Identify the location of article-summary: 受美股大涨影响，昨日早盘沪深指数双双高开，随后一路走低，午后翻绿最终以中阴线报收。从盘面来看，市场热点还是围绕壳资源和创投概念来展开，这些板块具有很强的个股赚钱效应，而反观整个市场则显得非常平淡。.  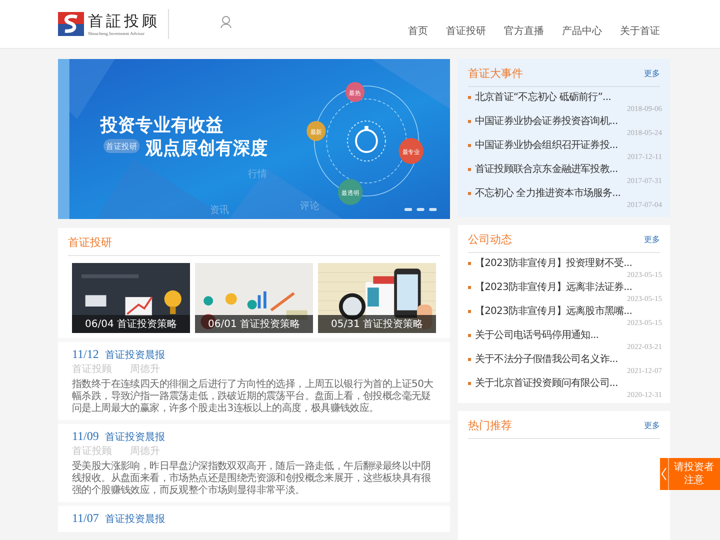
(252, 479).